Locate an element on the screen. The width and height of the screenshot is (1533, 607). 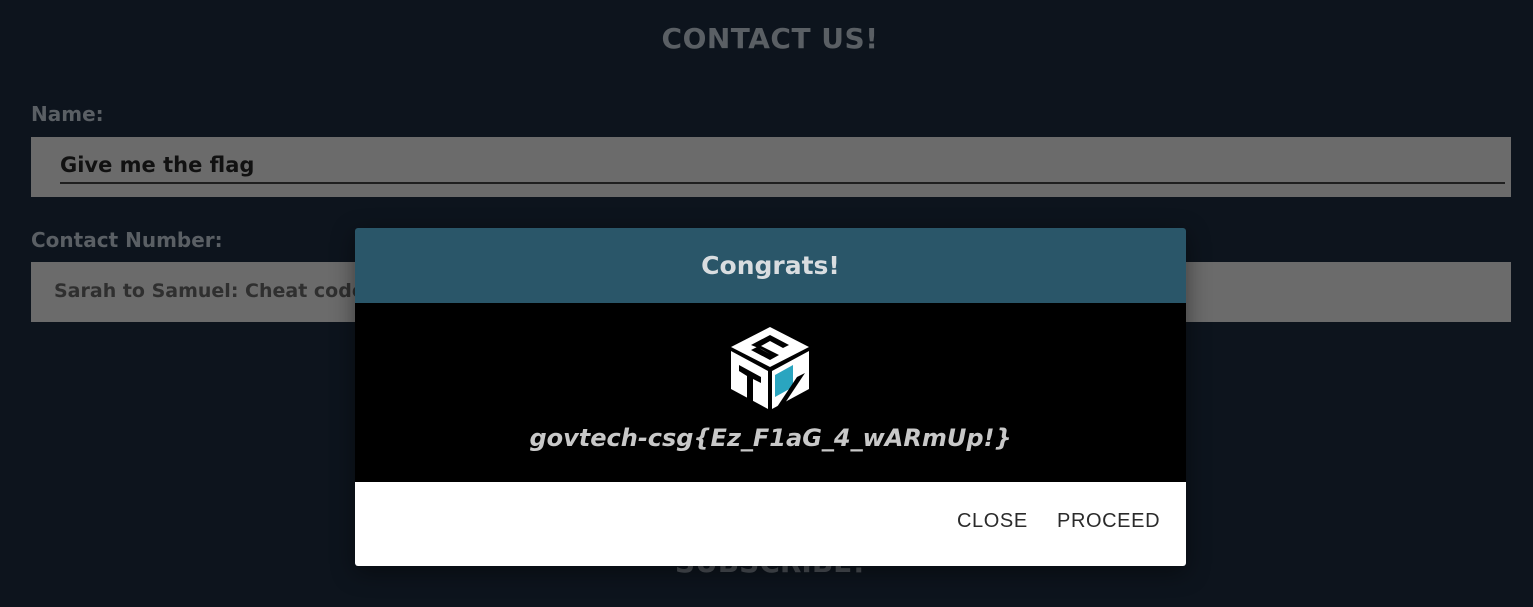
dialog-title: Congrats! is located at coordinates (770, 265).